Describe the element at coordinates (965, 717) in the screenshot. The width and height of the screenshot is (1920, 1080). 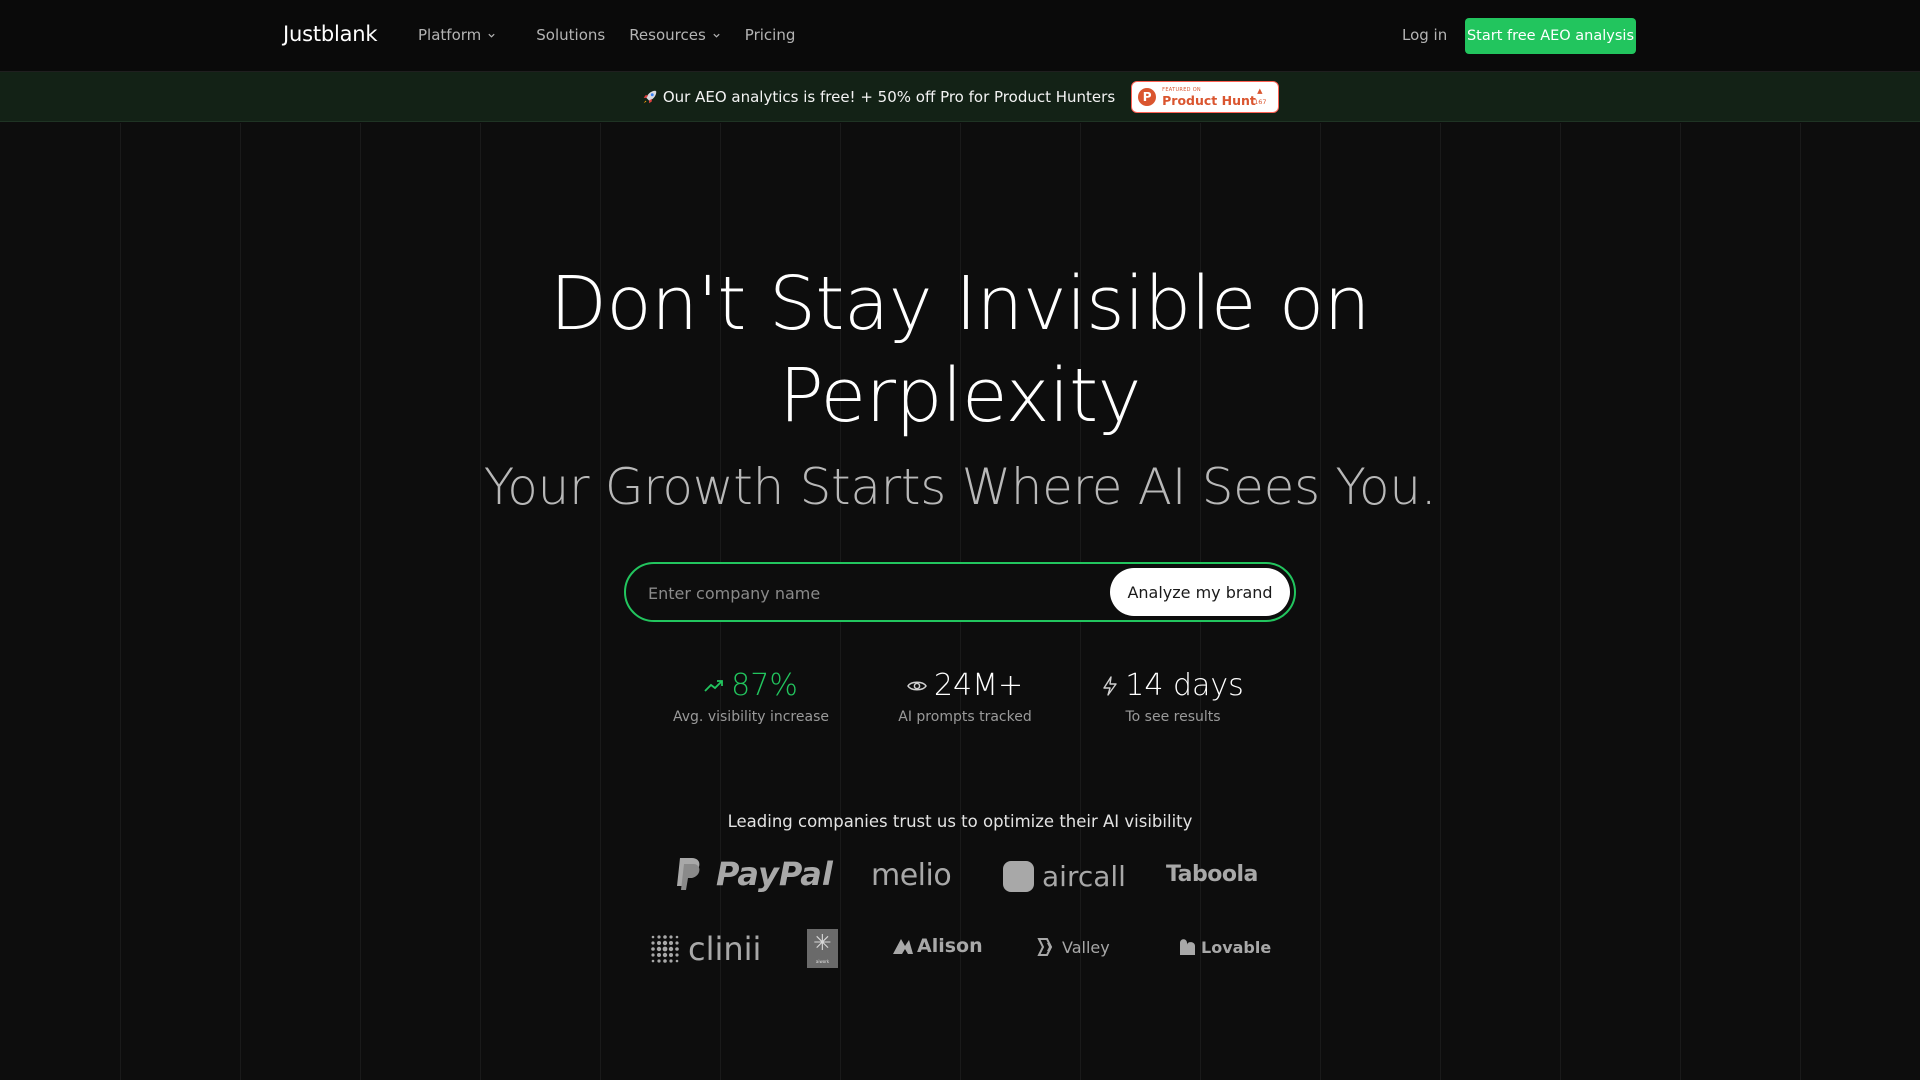
I see `stat-label: AI prompts tracked` at that location.